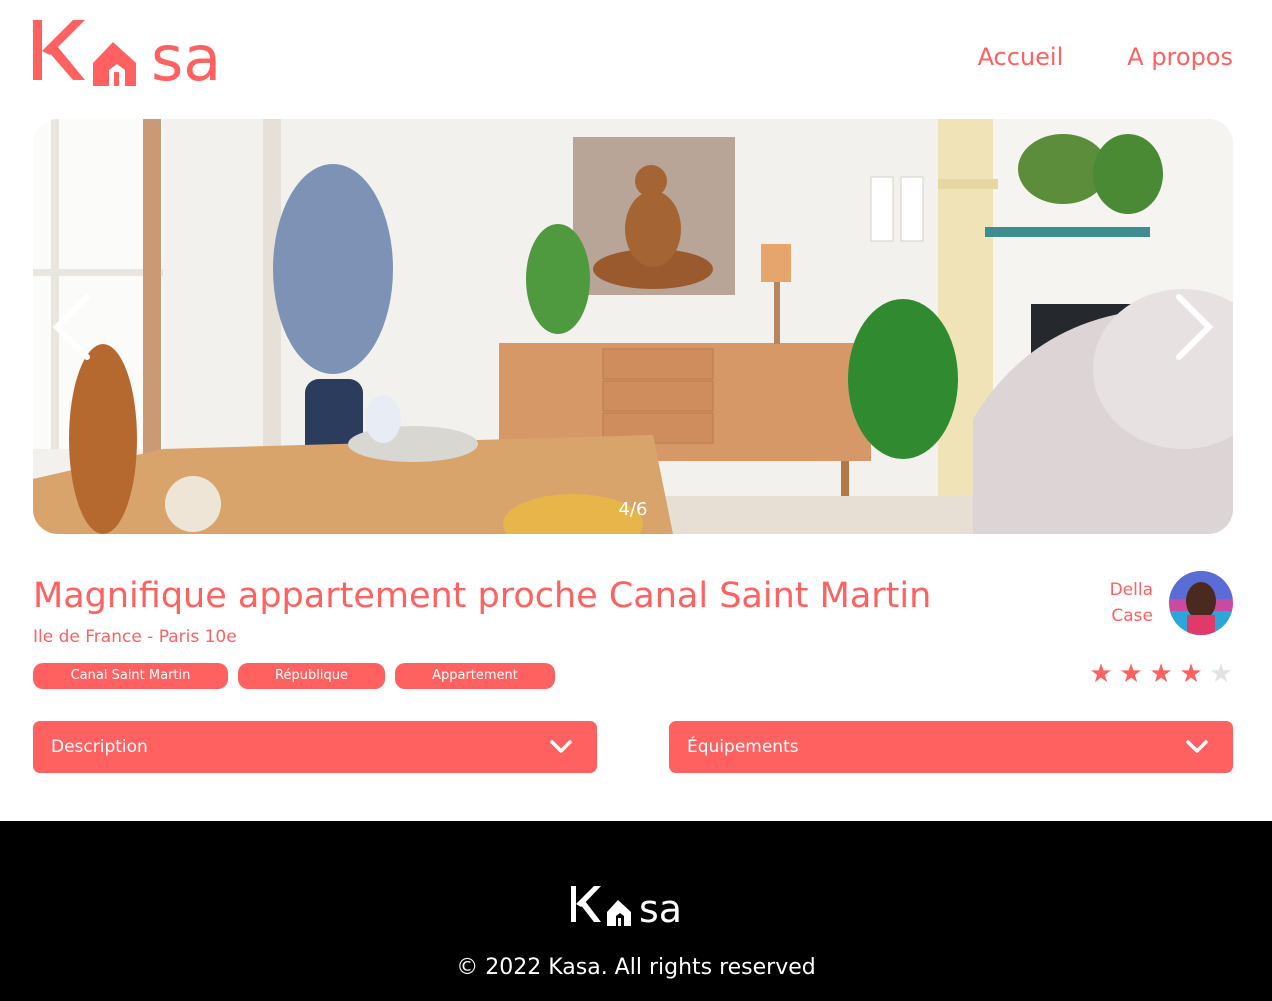 This screenshot has height=1001, width=1272. What do you see at coordinates (1180, 57) in the screenshot?
I see `nav-about-link: A propos` at bounding box center [1180, 57].